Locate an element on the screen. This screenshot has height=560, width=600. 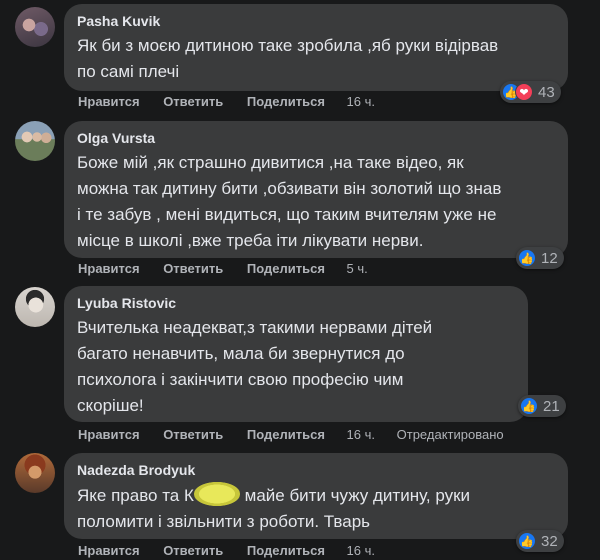
comment-author: Nadezda Brodyuk is located at coordinates (316, 470).